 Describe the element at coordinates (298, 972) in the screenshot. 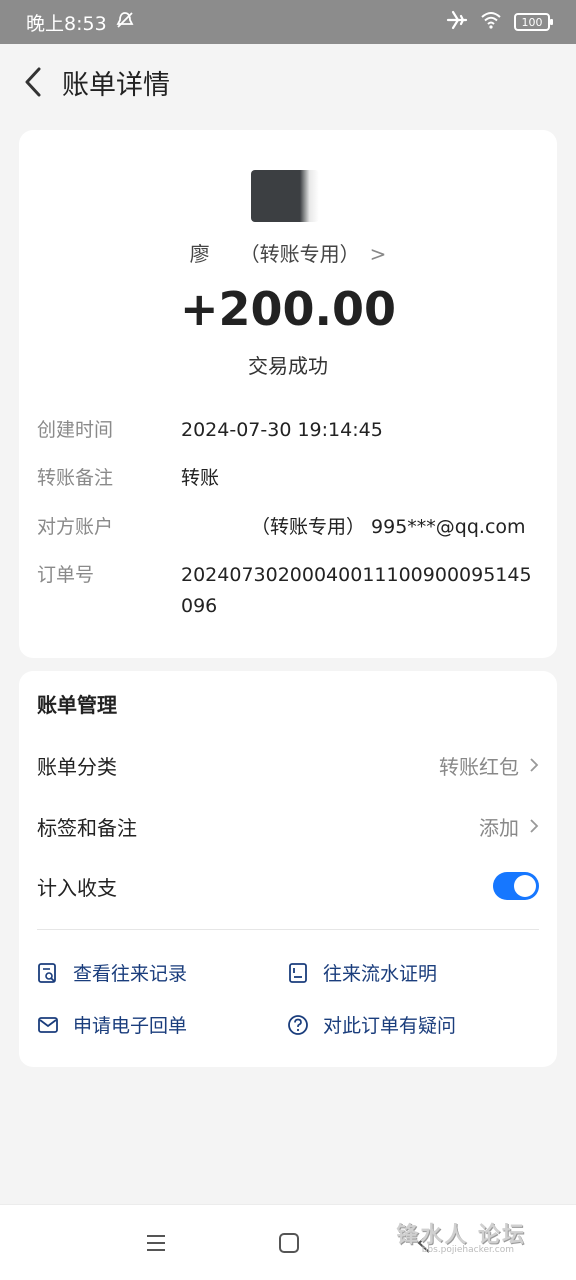

I see `statement-icon` at that location.